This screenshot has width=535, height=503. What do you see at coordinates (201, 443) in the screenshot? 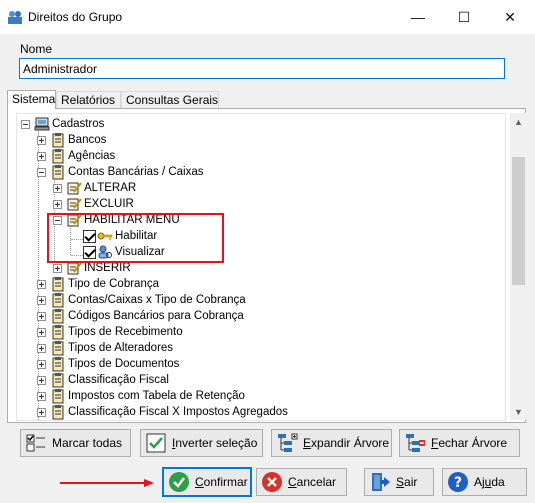
I see `inverter-selecao-button: Inverter seleção` at bounding box center [201, 443].